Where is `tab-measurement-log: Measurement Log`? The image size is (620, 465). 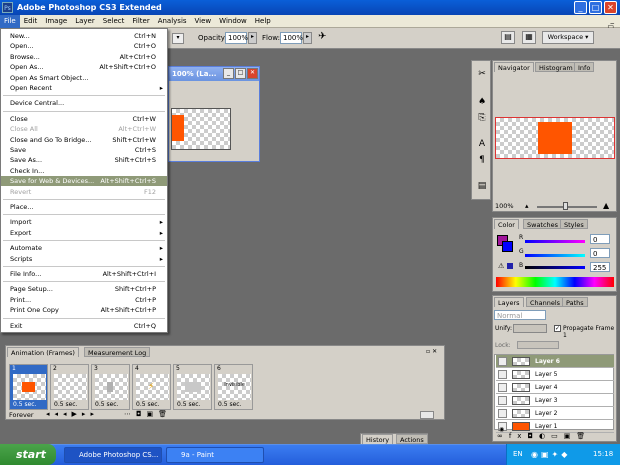 tab-measurement-log: Measurement Log is located at coordinates (117, 352).